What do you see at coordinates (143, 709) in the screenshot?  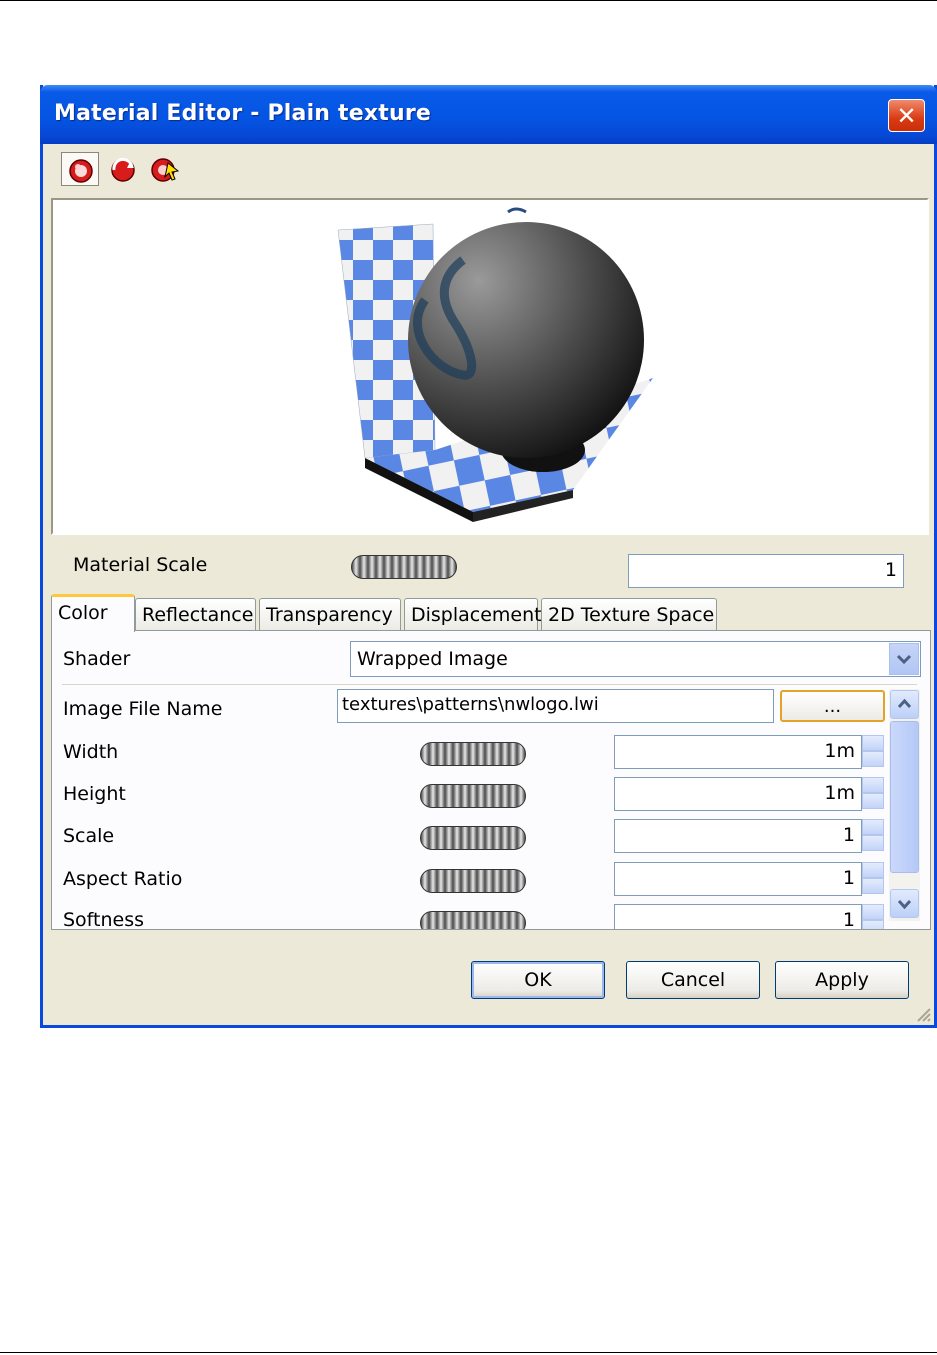 I see `image-file-label: Image File Name` at bounding box center [143, 709].